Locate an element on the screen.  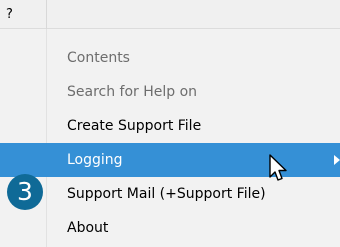
menu-item-label: Search for Help on is located at coordinates (132, 92).